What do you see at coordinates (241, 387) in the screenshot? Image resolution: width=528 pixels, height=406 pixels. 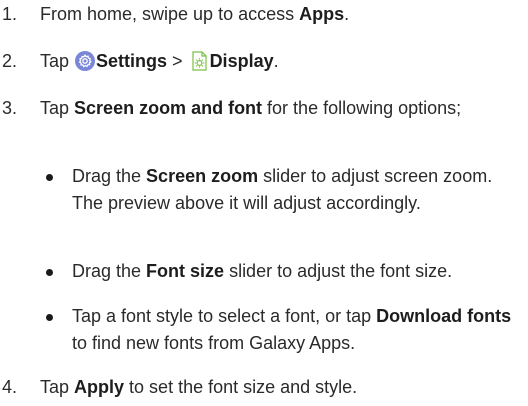 I see `step-text-post: to set the font size and style.` at bounding box center [241, 387].